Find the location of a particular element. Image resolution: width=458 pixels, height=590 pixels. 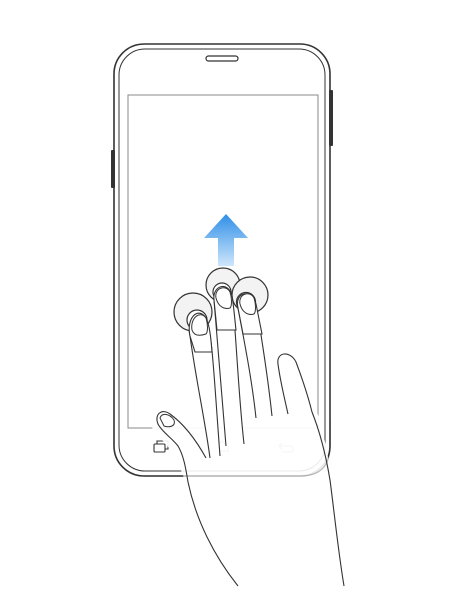

earpiece is located at coordinates (222, 58).